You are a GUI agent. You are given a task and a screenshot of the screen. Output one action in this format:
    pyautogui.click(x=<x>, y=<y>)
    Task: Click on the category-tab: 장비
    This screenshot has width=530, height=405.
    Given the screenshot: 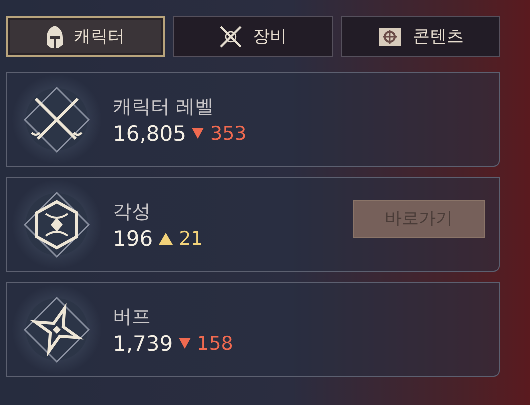 What is the action you would take?
    pyautogui.click(x=253, y=36)
    